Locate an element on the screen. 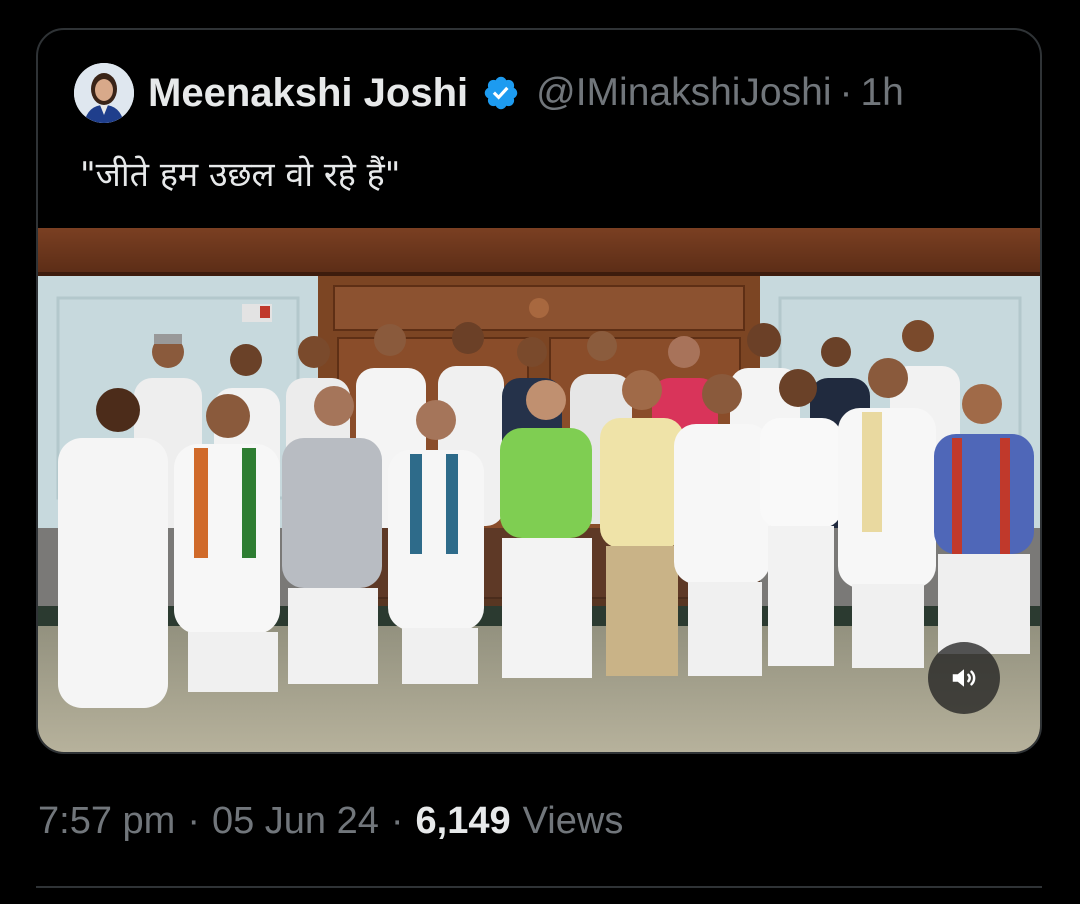 Image resolution: width=1080 pixels, height=904 pixels. tweet-metadata: 7:57 pm · 05 Jun 24 · 6,149 Views is located at coordinates (330, 821).